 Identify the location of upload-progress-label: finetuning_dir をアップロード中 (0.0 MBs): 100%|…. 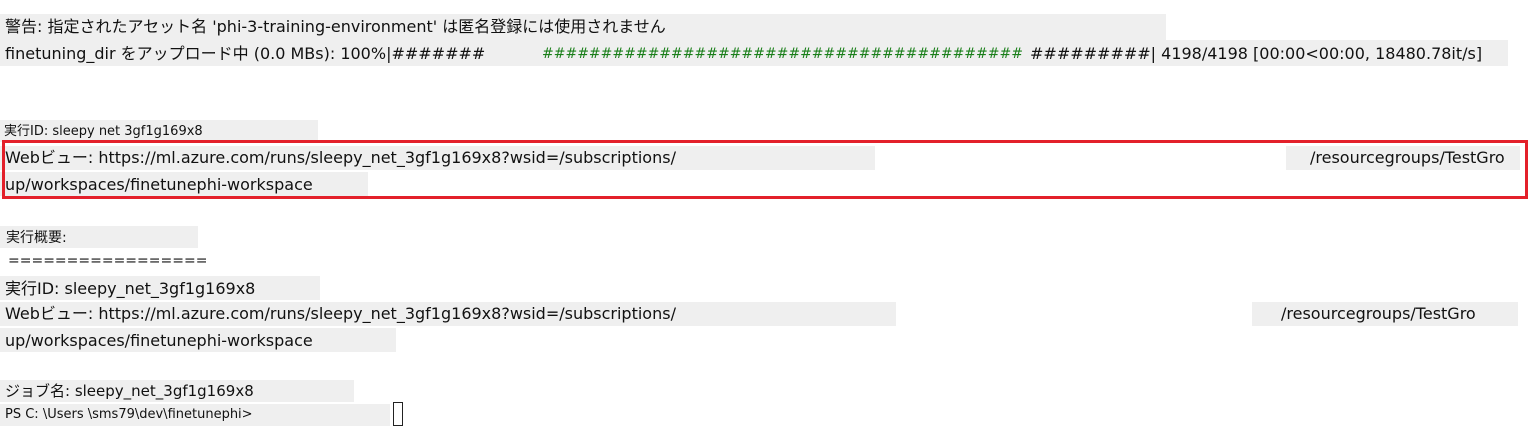
(245, 53).